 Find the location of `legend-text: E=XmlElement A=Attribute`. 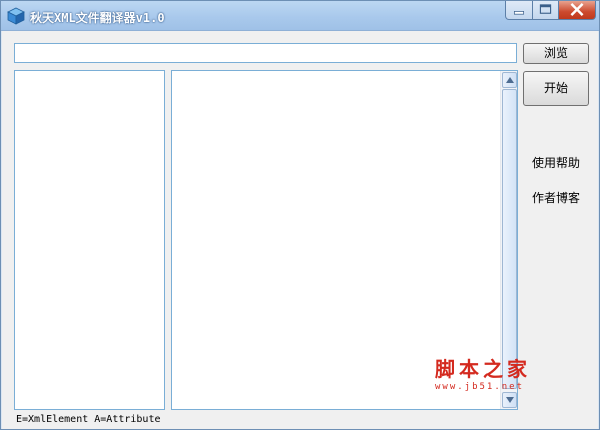

legend-text: E=XmlElement A=Attribute is located at coordinates (88, 419).